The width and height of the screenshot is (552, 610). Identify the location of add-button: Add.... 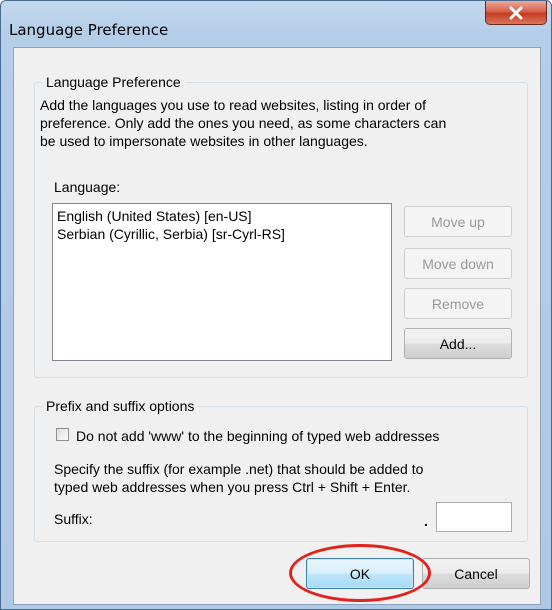
(458, 343).